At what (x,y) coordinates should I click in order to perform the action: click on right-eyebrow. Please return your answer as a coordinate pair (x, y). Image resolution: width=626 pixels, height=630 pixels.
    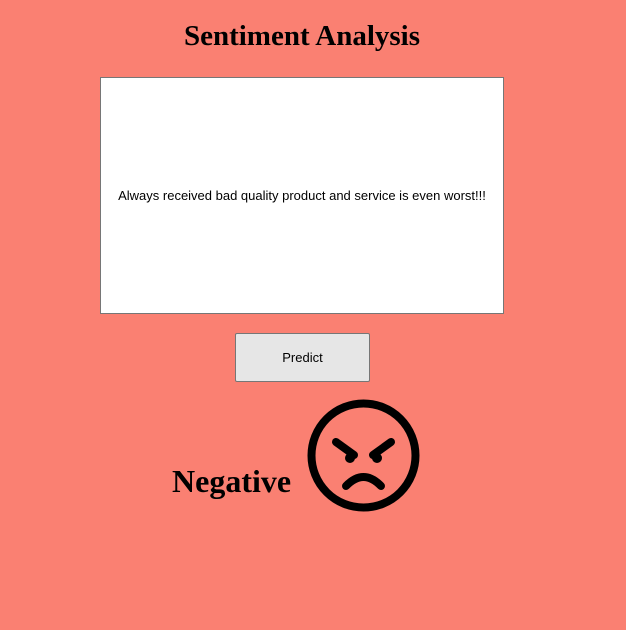
    Looking at the image, I should click on (382, 448).